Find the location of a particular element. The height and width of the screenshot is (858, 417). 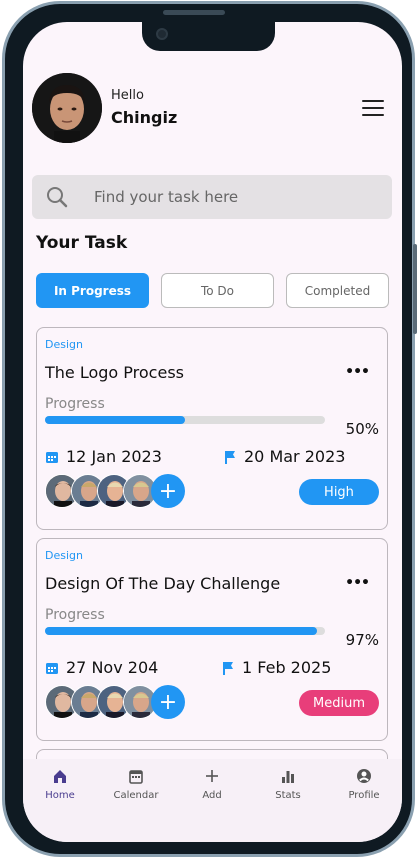

end-date: 1 Feb 2025 is located at coordinates (276, 667).